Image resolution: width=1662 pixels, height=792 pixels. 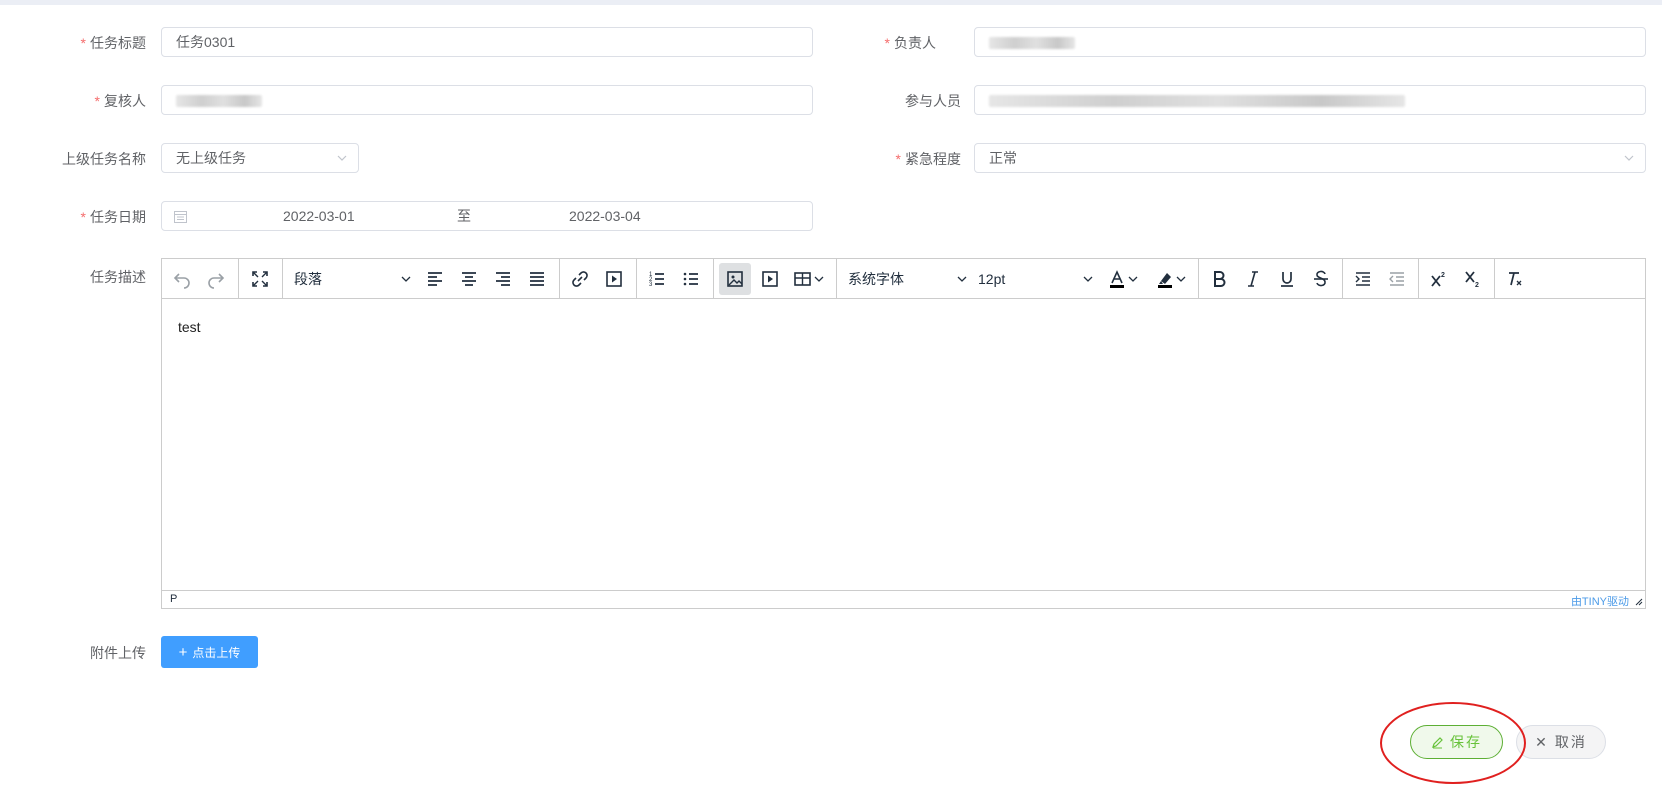 I want to click on parent-task-label: 上级任务名称, so click(x=104, y=159).